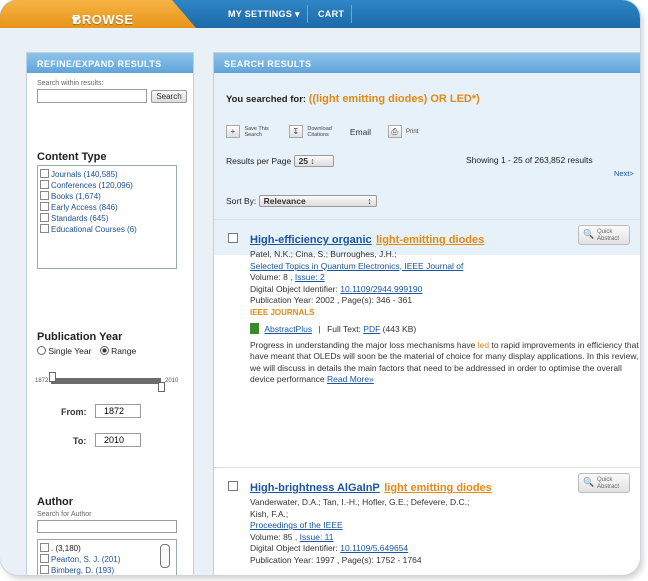  Describe the element at coordinates (70, 83) in the screenshot. I see `search-within-label: Search within results:` at that location.